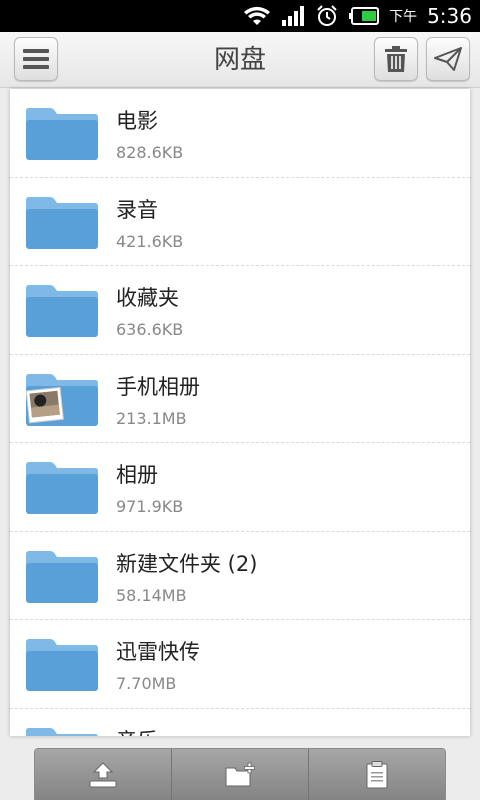  What do you see at coordinates (364, 16) in the screenshot?
I see `battery-icon` at bounding box center [364, 16].